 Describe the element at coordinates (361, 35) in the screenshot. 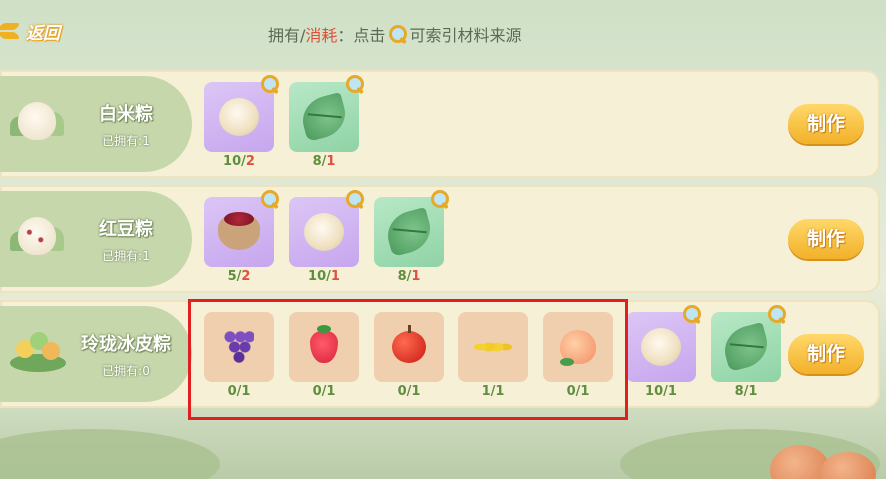

I see `hint-mid: ：点击` at that location.